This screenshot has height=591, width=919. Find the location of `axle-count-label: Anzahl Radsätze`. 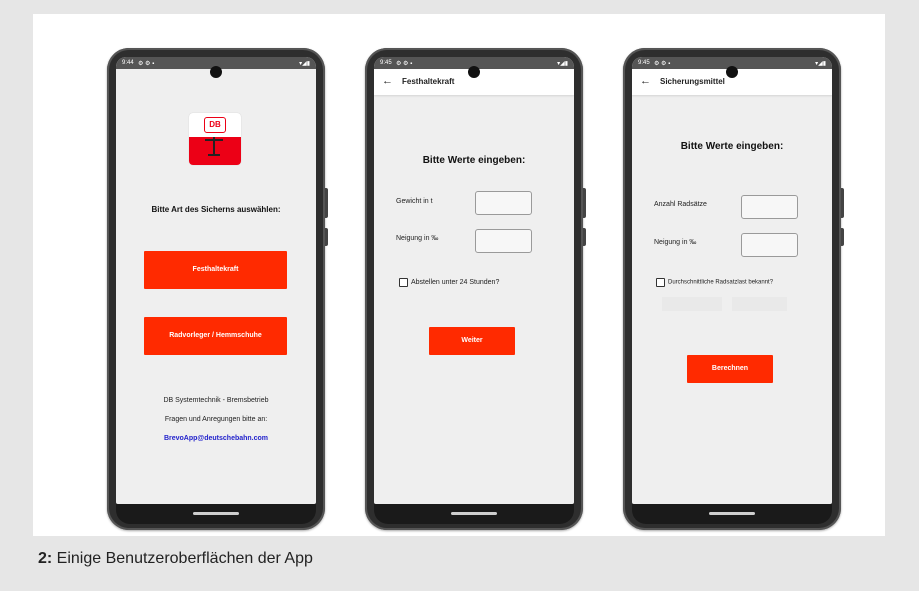

axle-count-label: Anzahl Radsätze is located at coordinates (680, 204).